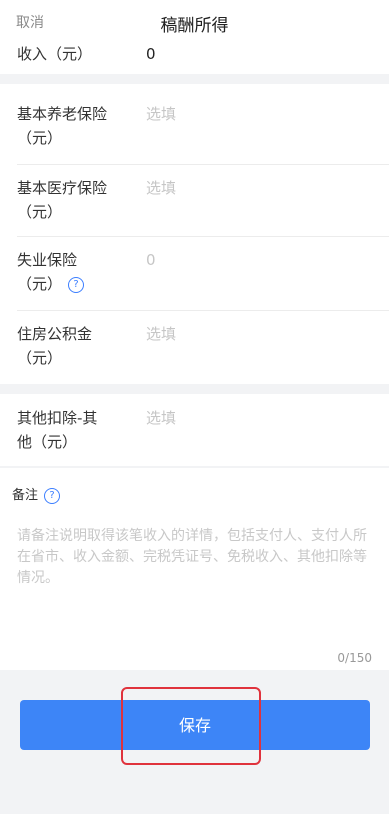  Describe the element at coordinates (194, 26) in the screenshot. I see `page-title: 稿酬所得` at that location.